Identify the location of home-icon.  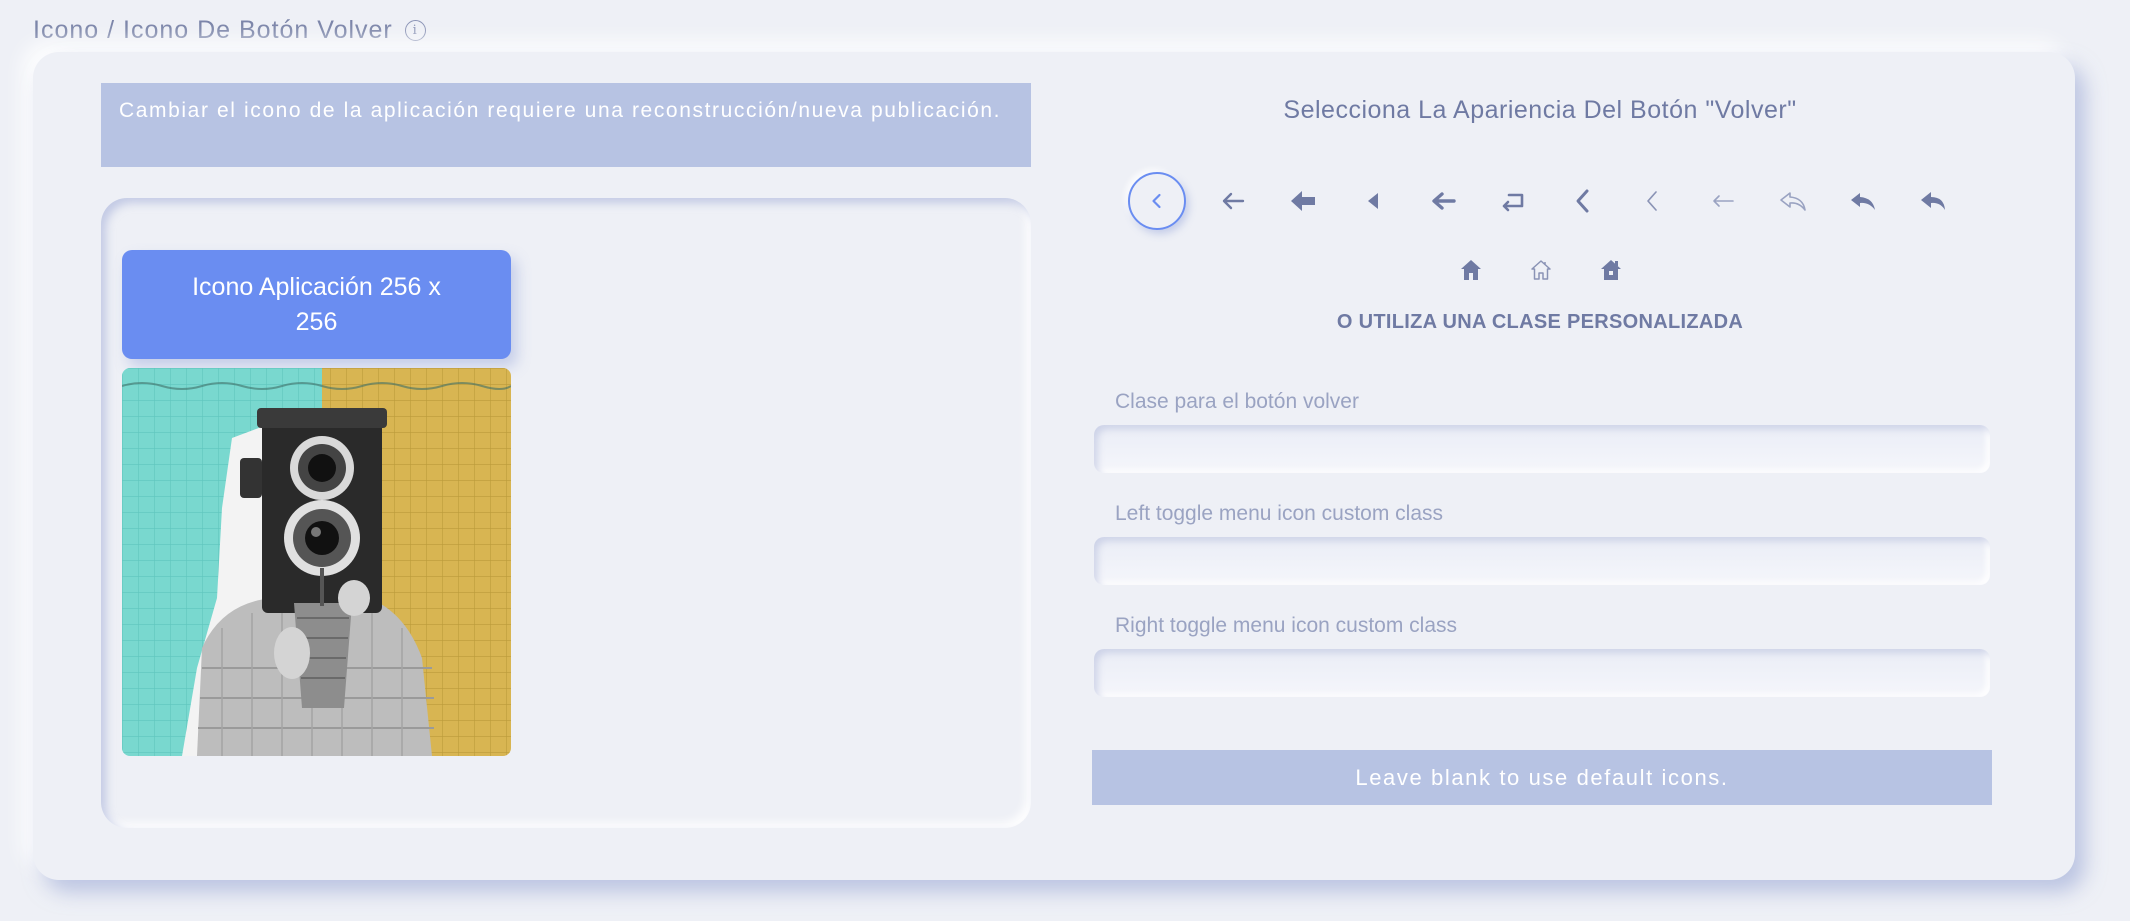
(1471, 270).